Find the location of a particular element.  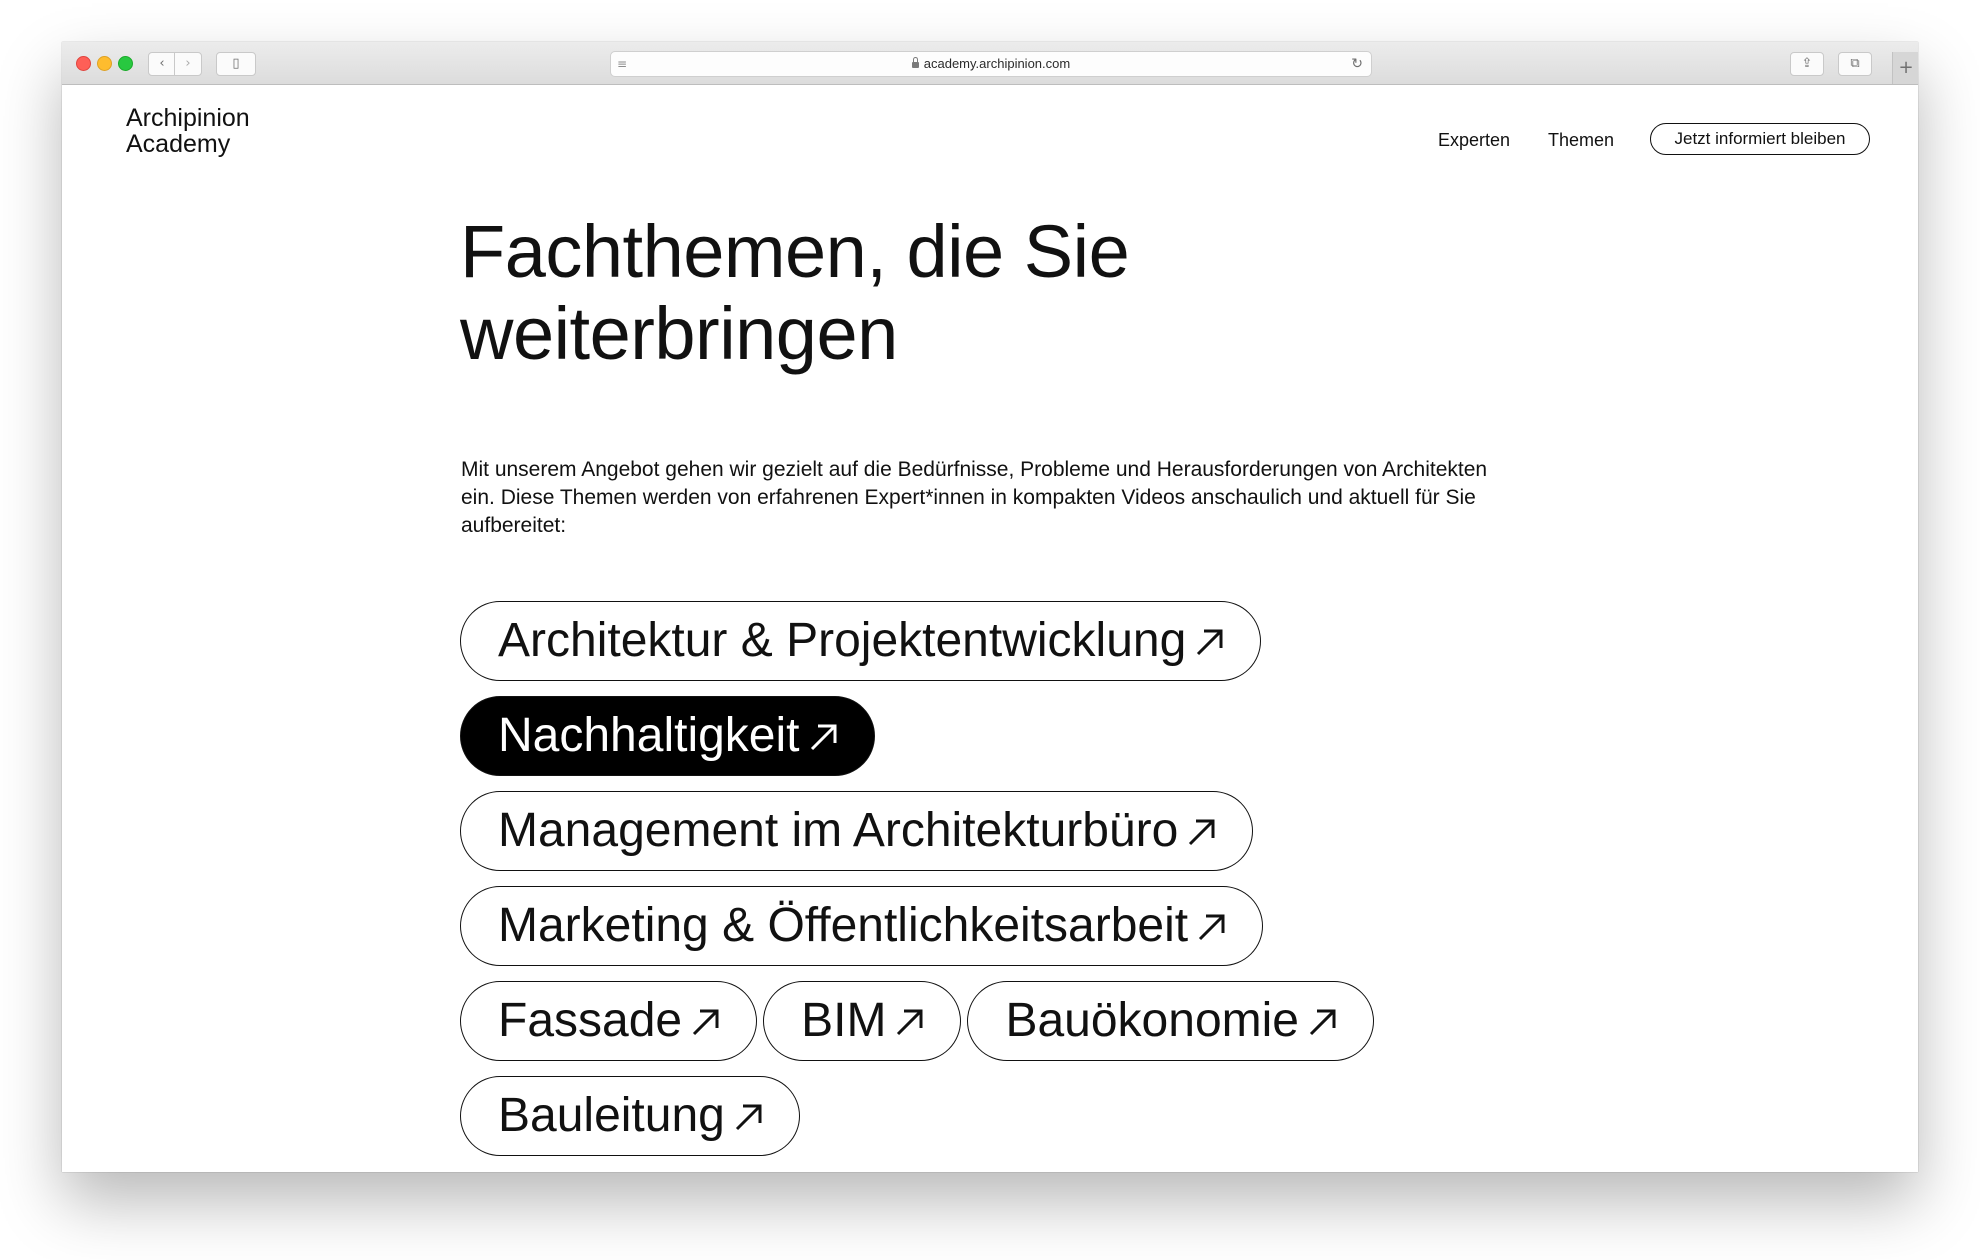

topic-bauoekonomie: Bauökonomie is located at coordinates (1170, 1021).